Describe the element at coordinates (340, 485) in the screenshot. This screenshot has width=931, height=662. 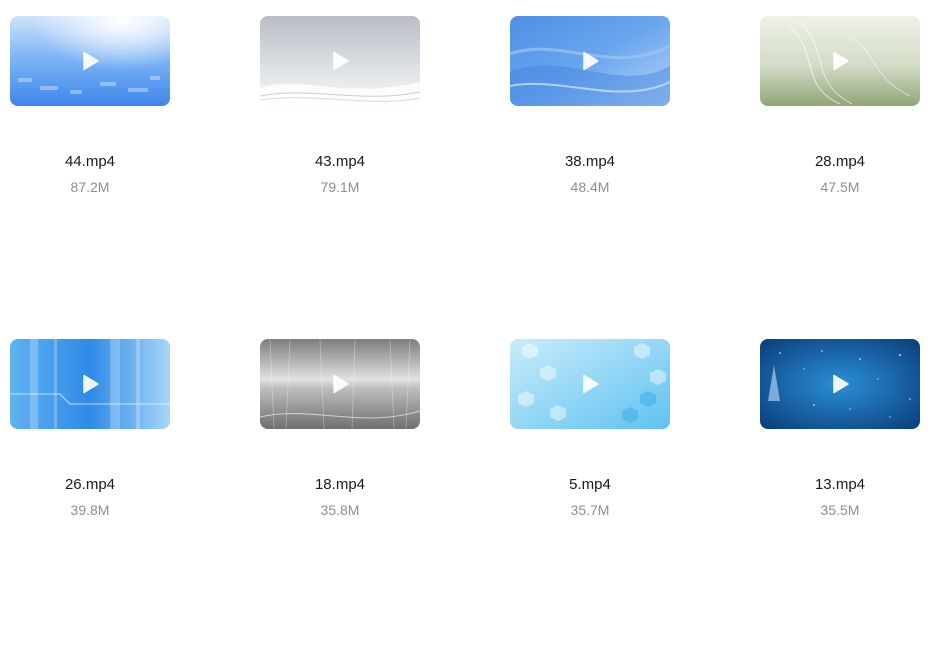
I see `file-name: 18.mp4` at that location.